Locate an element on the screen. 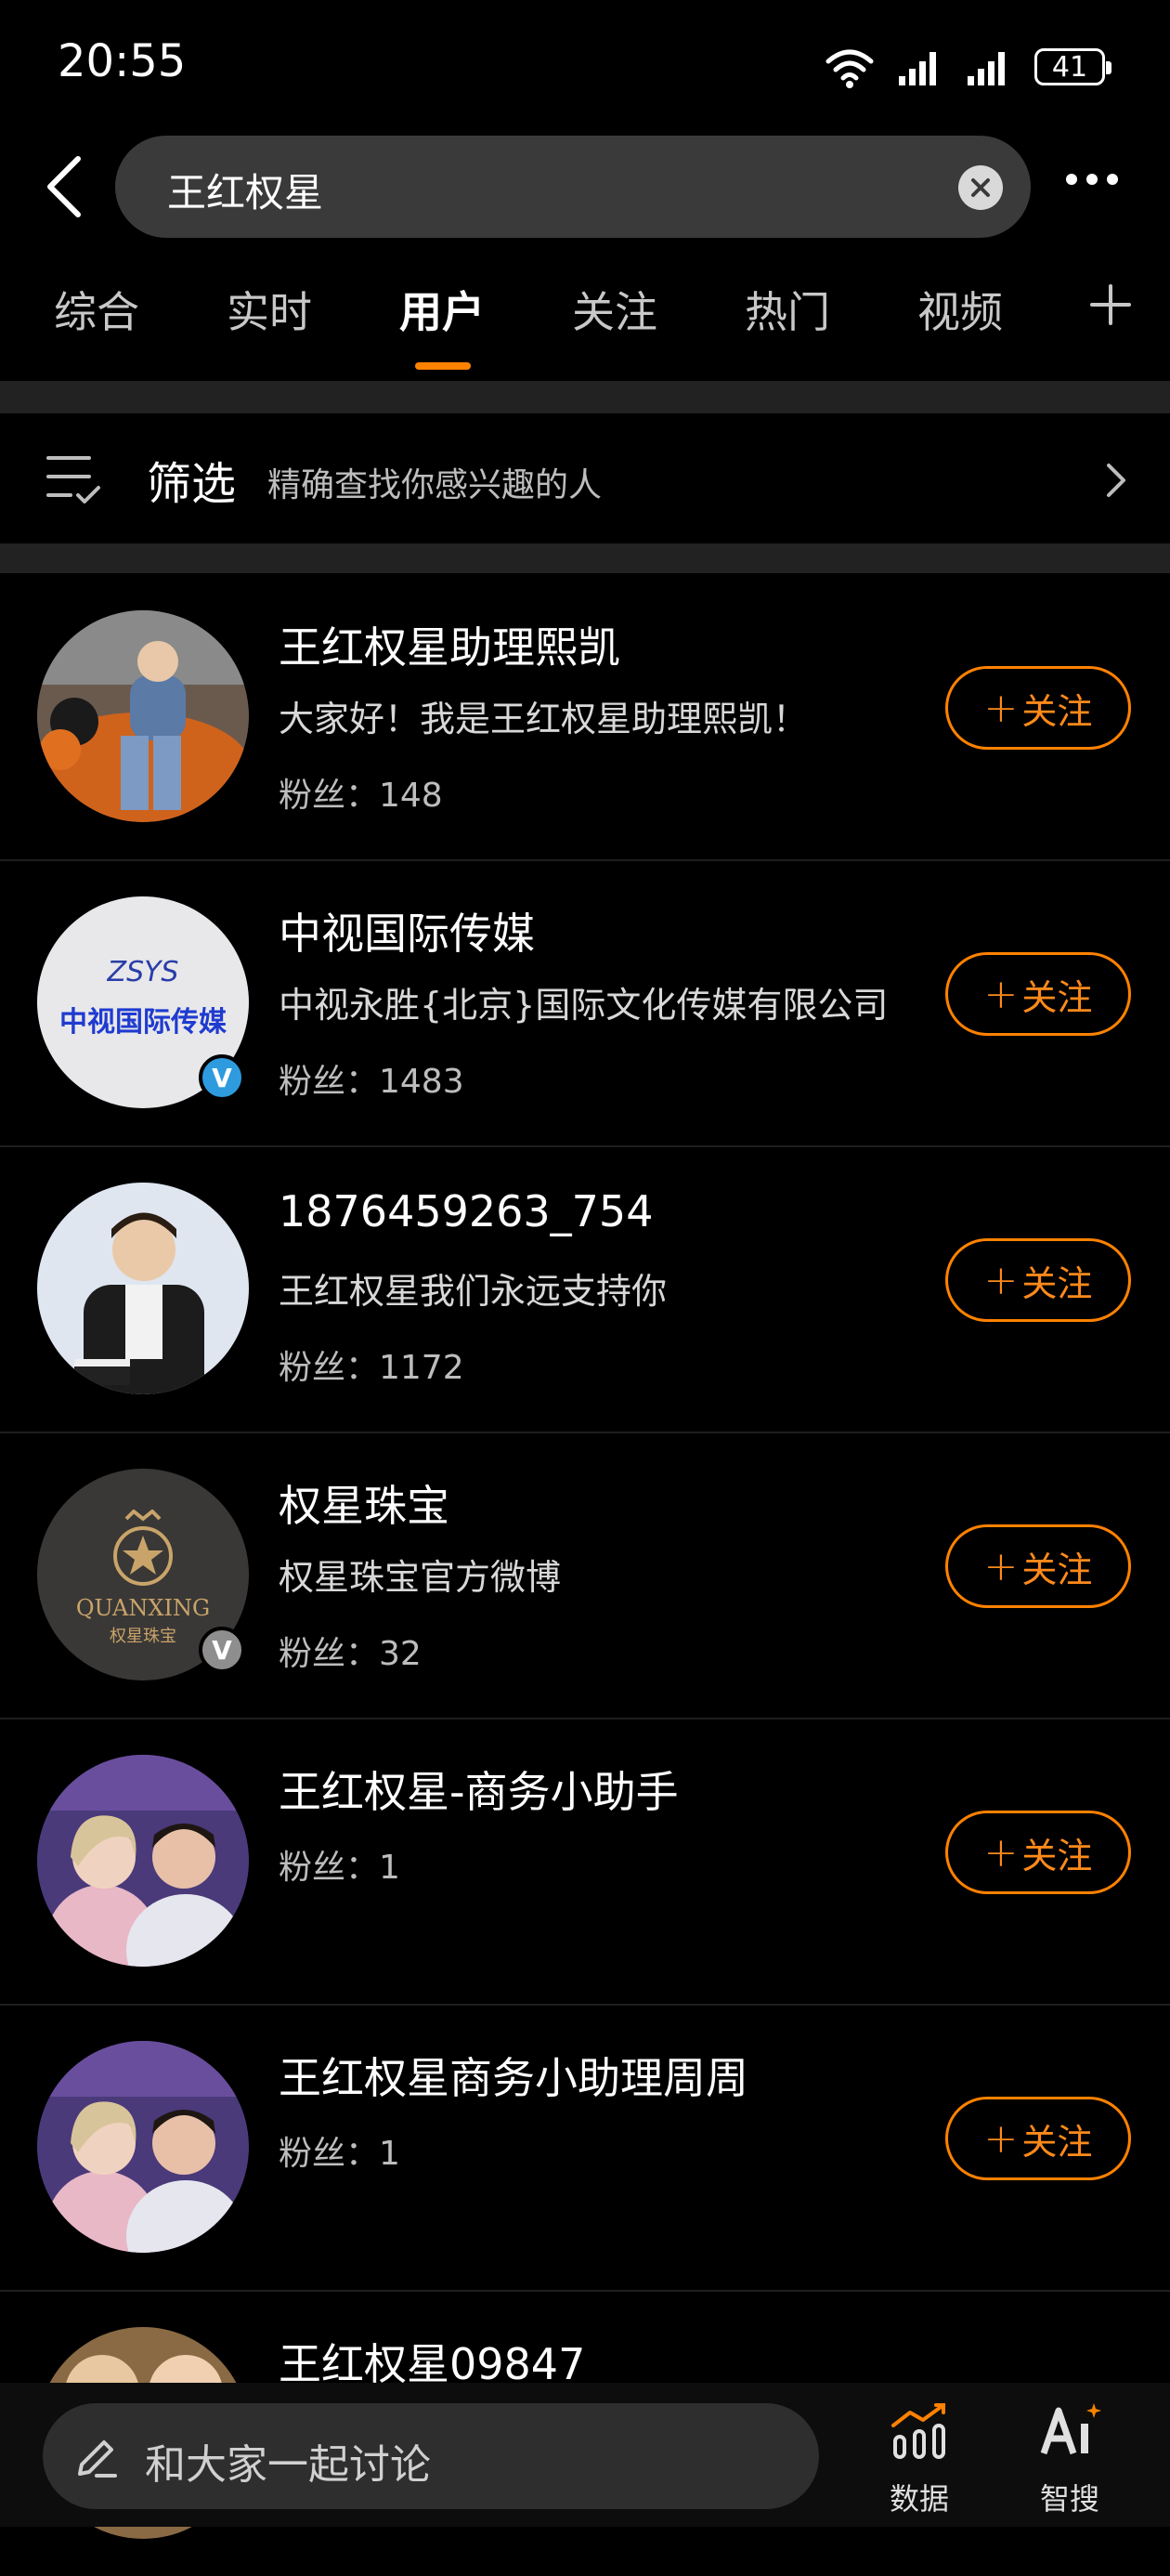  crown-star-icon is located at coordinates (143, 1548).